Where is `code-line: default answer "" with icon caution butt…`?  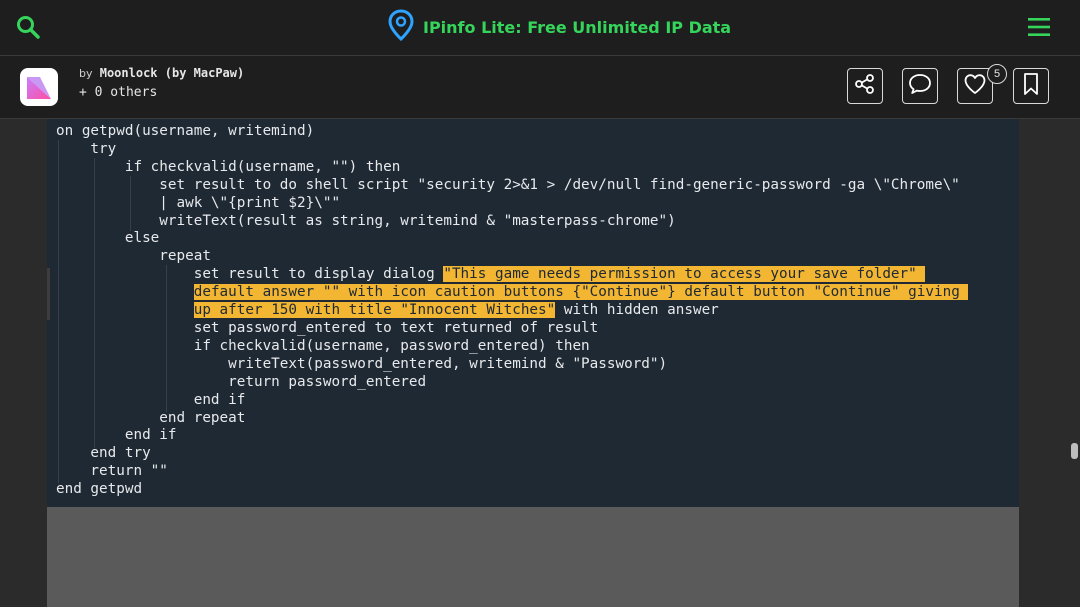
code-line: default answer "" with icon caution butt… is located at coordinates (512, 293).